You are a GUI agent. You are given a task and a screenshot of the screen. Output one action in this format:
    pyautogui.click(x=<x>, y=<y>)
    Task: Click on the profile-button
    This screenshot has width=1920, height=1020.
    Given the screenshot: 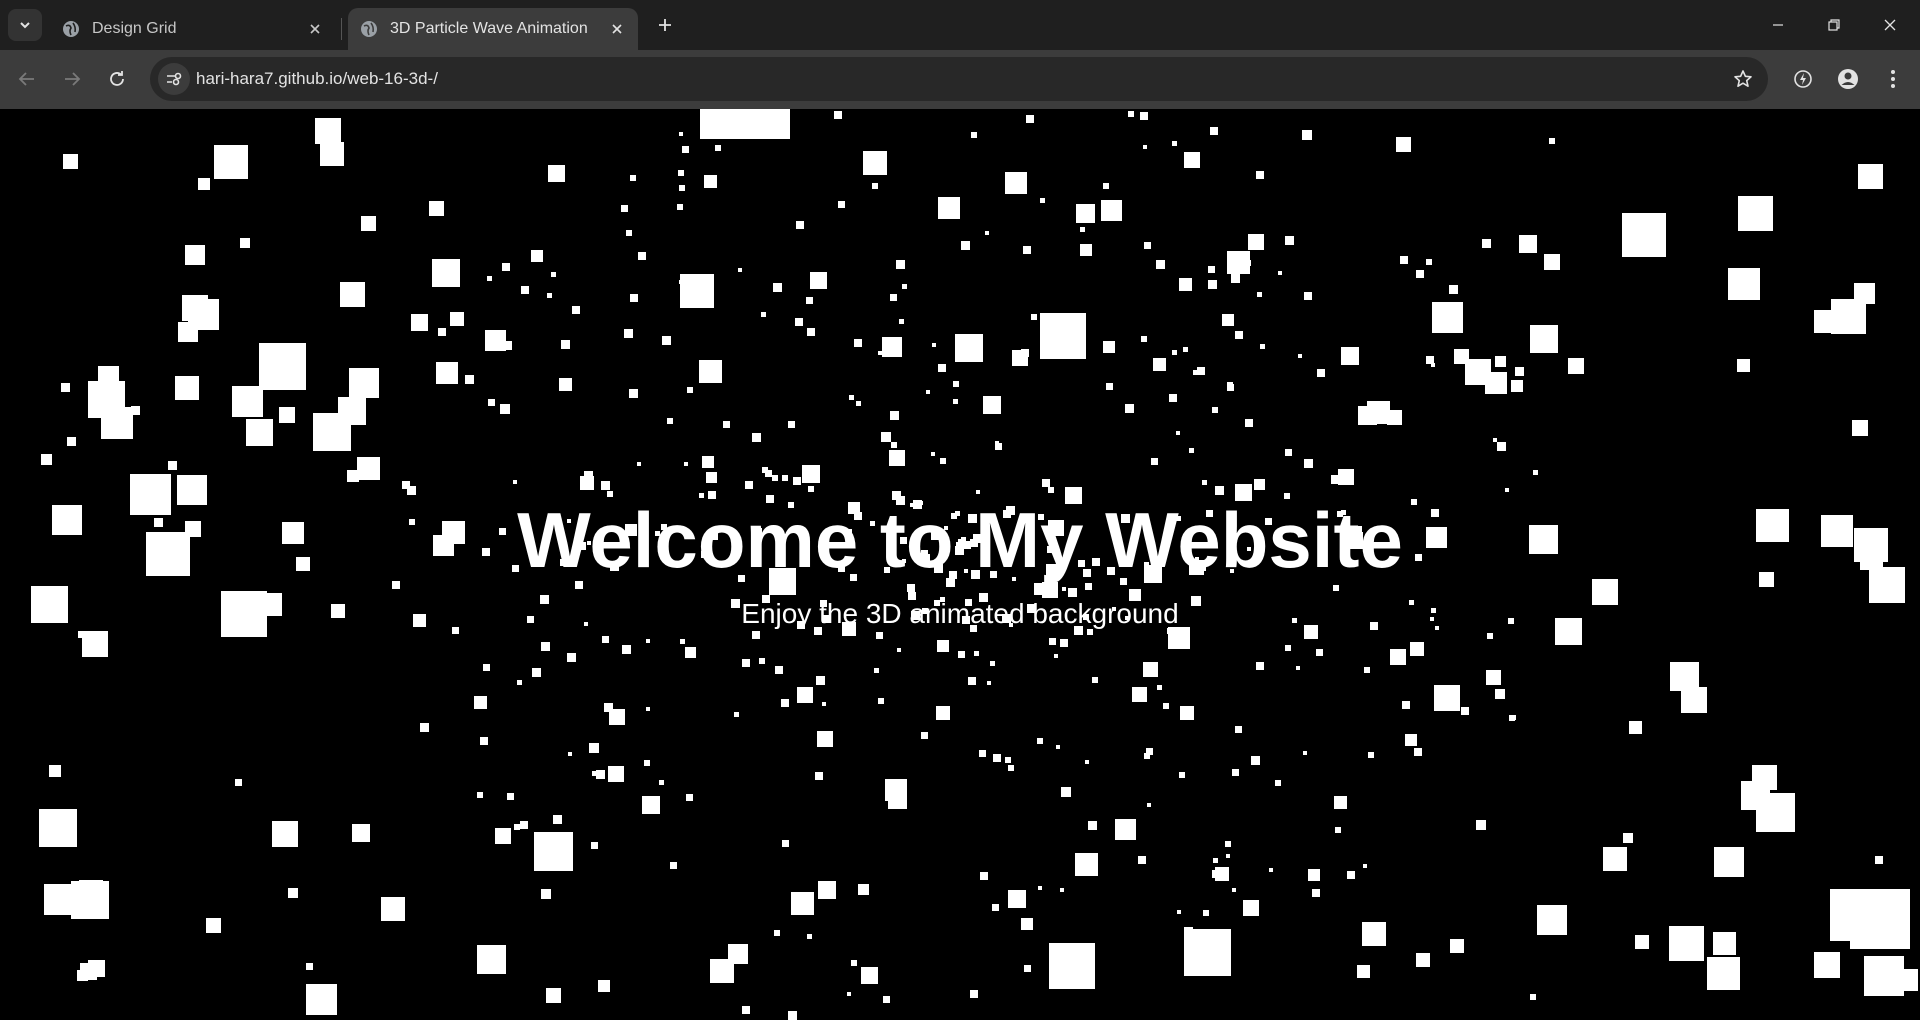 What is the action you would take?
    pyautogui.click(x=1848, y=79)
    